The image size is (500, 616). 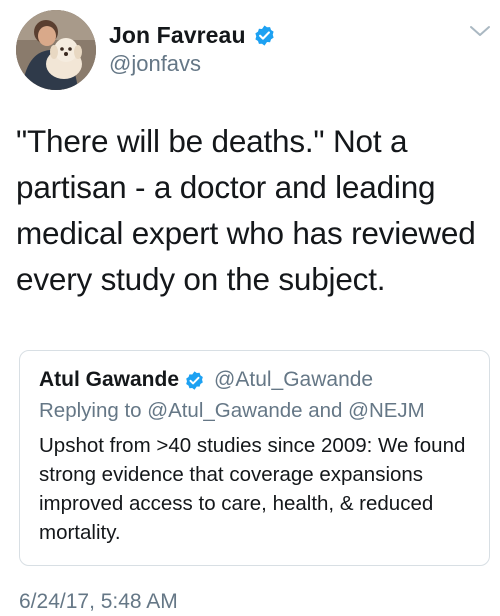 What do you see at coordinates (206, 380) in the screenshot?
I see `quoted-author-row: Atul Gawande @Atul_Gawande` at bounding box center [206, 380].